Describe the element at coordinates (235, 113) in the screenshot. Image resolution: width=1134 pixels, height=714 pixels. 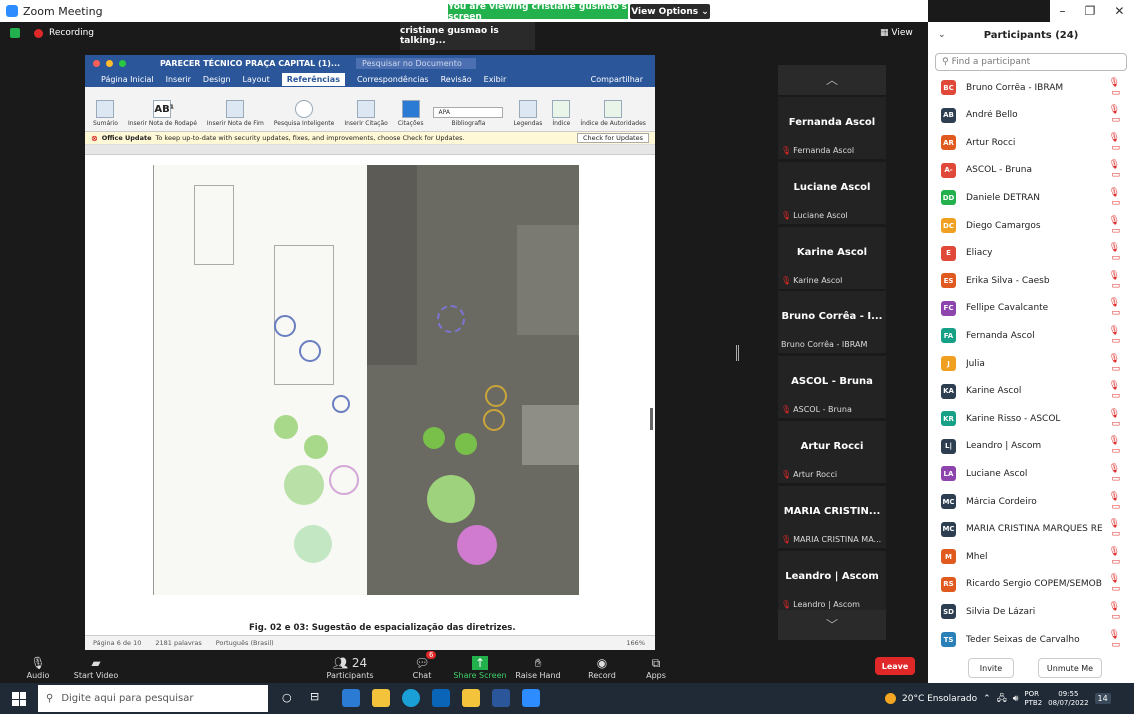
I see `endnote-button: Inserir Nota de Fim` at that location.